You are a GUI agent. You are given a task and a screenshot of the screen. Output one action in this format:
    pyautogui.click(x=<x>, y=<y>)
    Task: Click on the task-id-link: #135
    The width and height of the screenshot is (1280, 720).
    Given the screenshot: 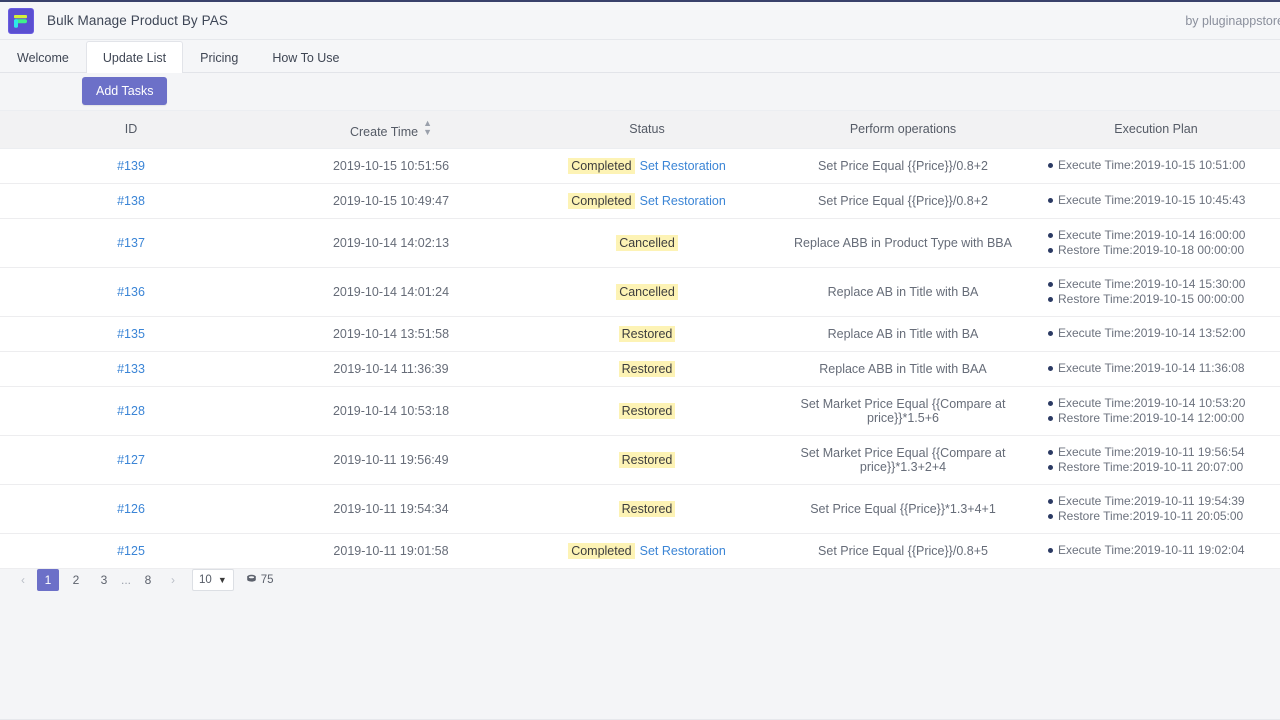 What is the action you would take?
    pyautogui.click(x=131, y=334)
    